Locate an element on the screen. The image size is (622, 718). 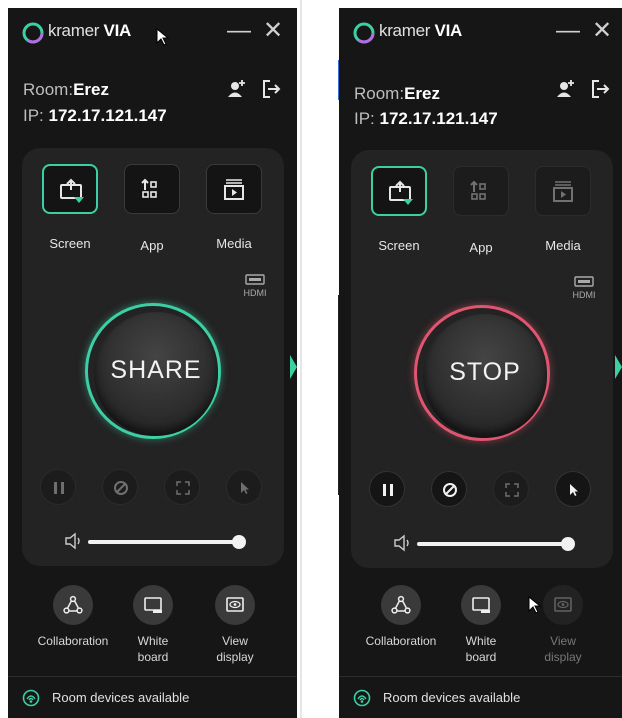
stop-button-ring: STOP is located at coordinates (482, 373).